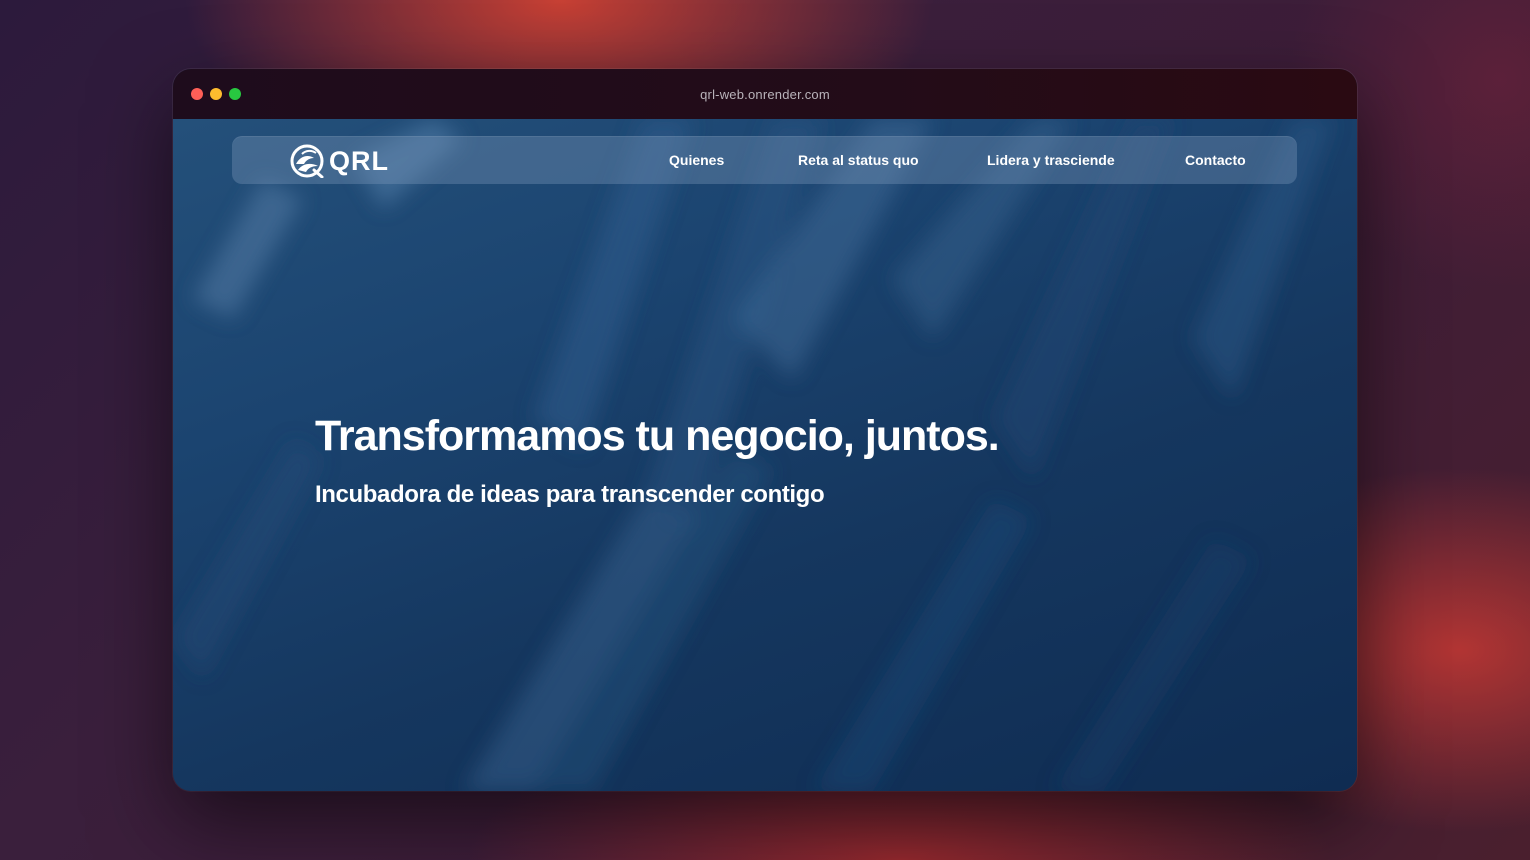 Image resolution: width=1530 pixels, height=860 pixels. I want to click on address-bar-url: qrl-web.onrender.com, so click(765, 94).